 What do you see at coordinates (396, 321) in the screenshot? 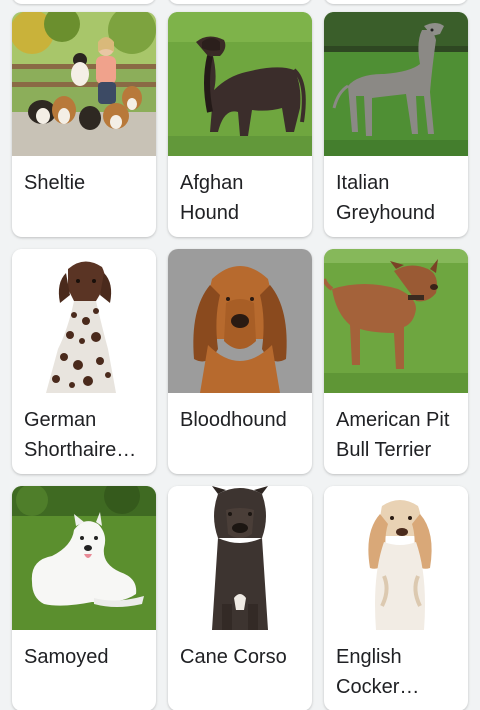
I see `american-pit-bull-terrier-photo` at bounding box center [396, 321].